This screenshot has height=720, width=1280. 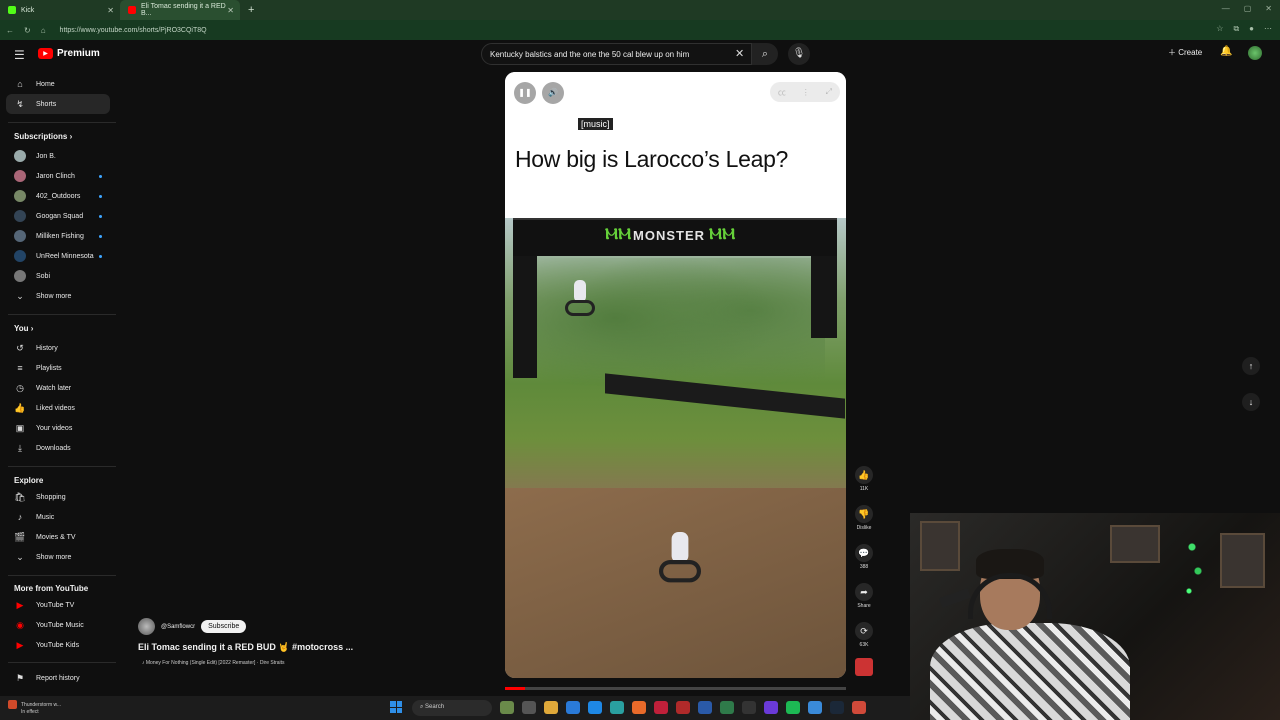 I want to click on sidebar-item-subscription: Sobi, so click(x=58, y=276).